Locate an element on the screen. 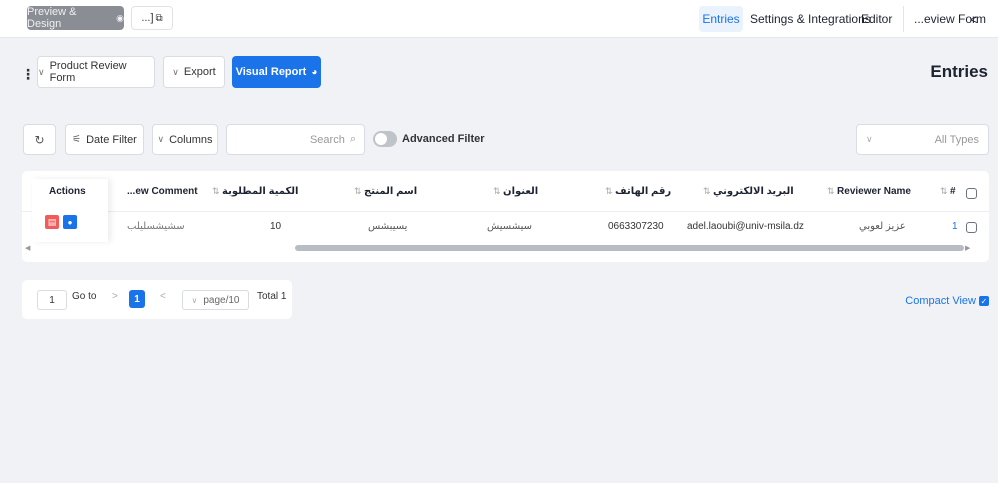 Image resolution: width=998 pixels, height=483 pixels. trash-icon: ▤ is located at coordinates (52, 221).